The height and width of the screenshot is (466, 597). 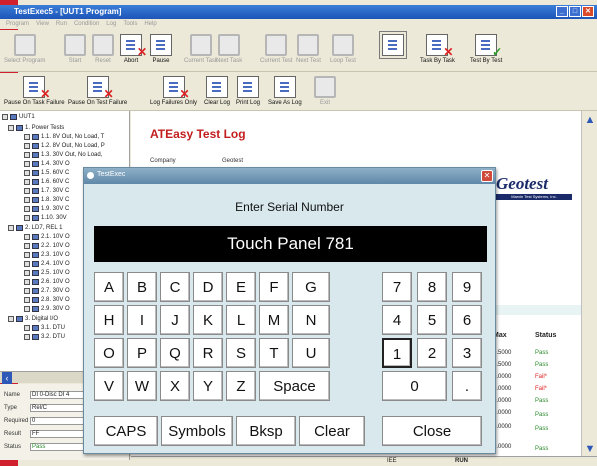 What do you see at coordinates (575, 11) in the screenshot?
I see `maximize-button: □` at bounding box center [575, 11].